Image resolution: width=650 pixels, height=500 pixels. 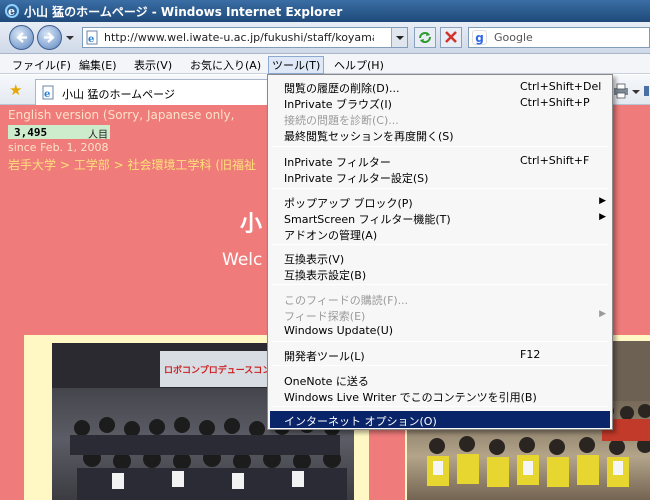 I want to click on since-date: since Feb. 1, 2008, so click(x=58, y=147).